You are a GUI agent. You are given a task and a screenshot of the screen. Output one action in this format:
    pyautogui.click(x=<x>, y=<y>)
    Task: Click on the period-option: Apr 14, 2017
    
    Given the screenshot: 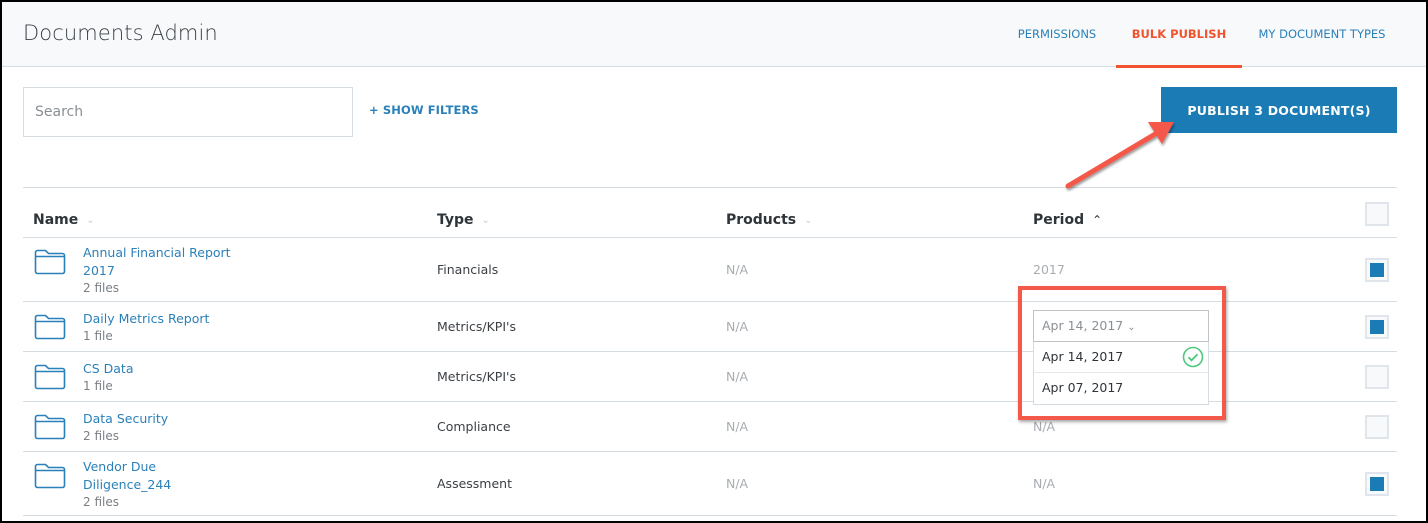 What is the action you would take?
    pyautogui.click(x=1121, y=357)
    